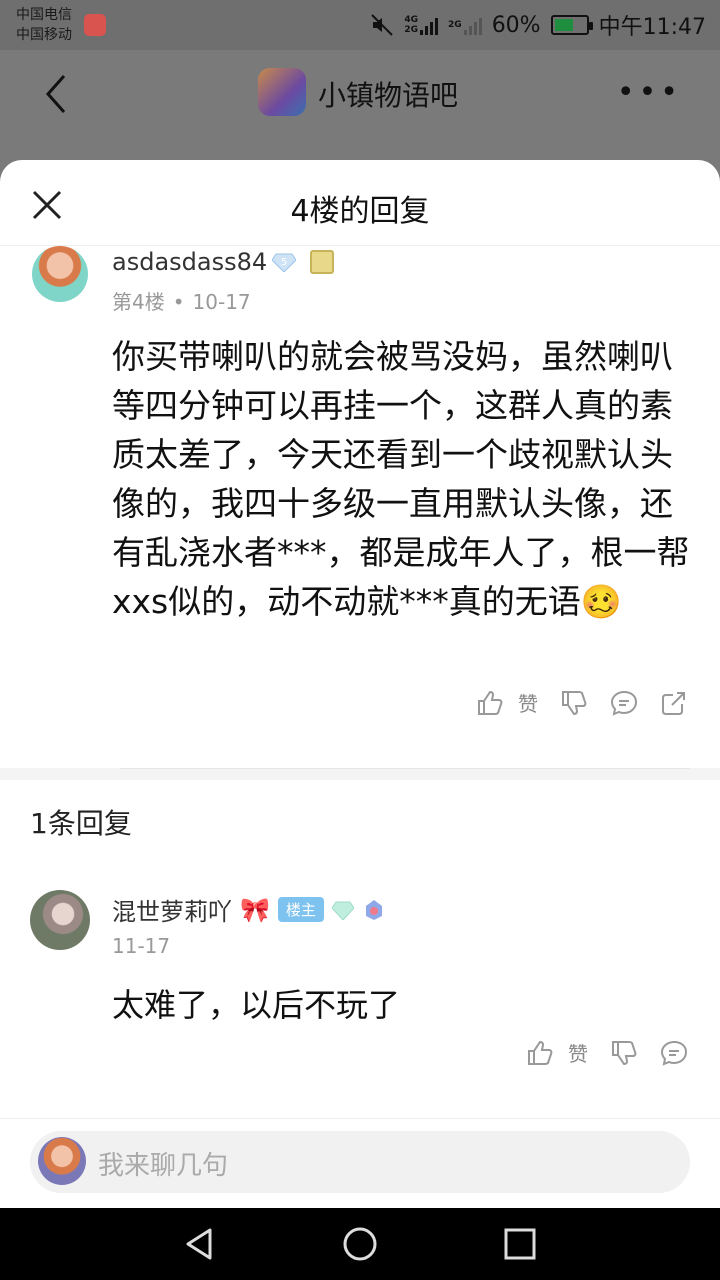 The image size is (720, 1280). What do you see at coordinates (172, 909) in the screenshot?
I see `reply-username: 混世萝莉吖` at bounding box center [172, 909].